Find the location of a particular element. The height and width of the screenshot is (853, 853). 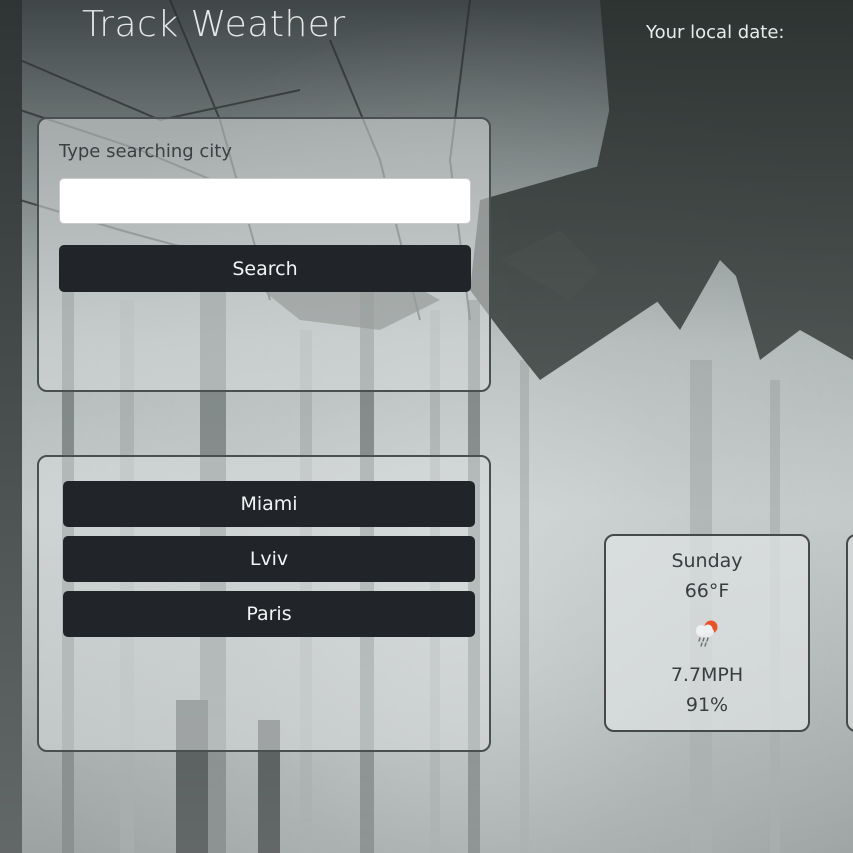

forecast-card: Sunday 66°F 7.7MPH 91% is located at coordinates (707, 633).